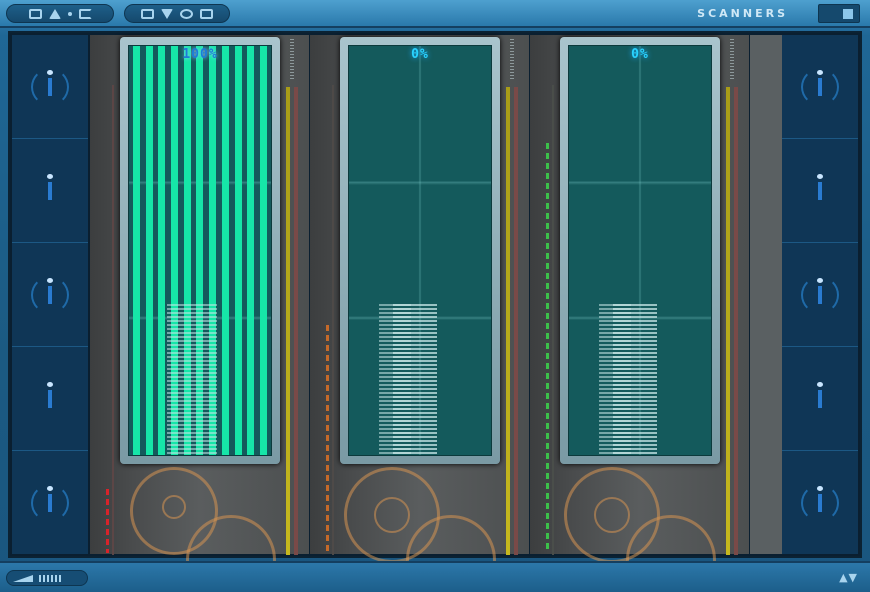  Describe the element at coordinates (85, 13) in the screenshot. I see `c-icon` at that location.